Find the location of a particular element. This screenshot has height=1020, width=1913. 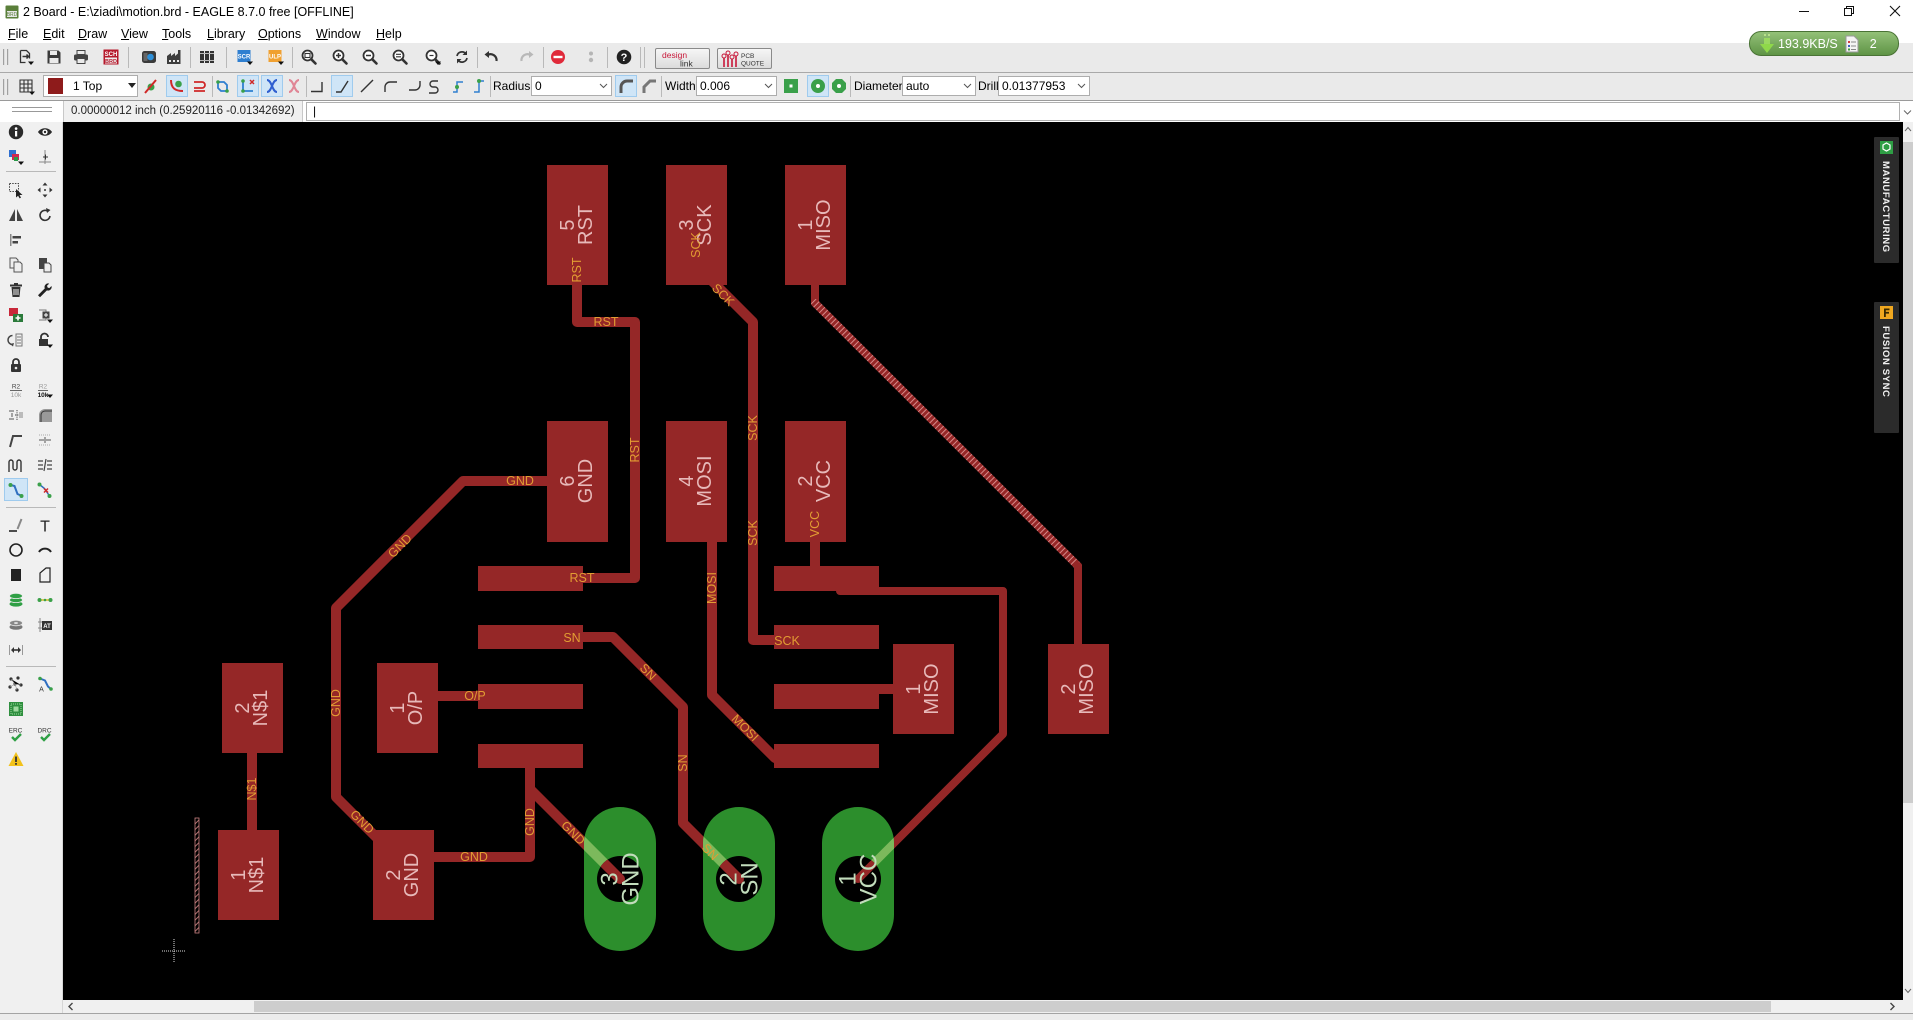

close-button is located at coordinates (1894, 11).